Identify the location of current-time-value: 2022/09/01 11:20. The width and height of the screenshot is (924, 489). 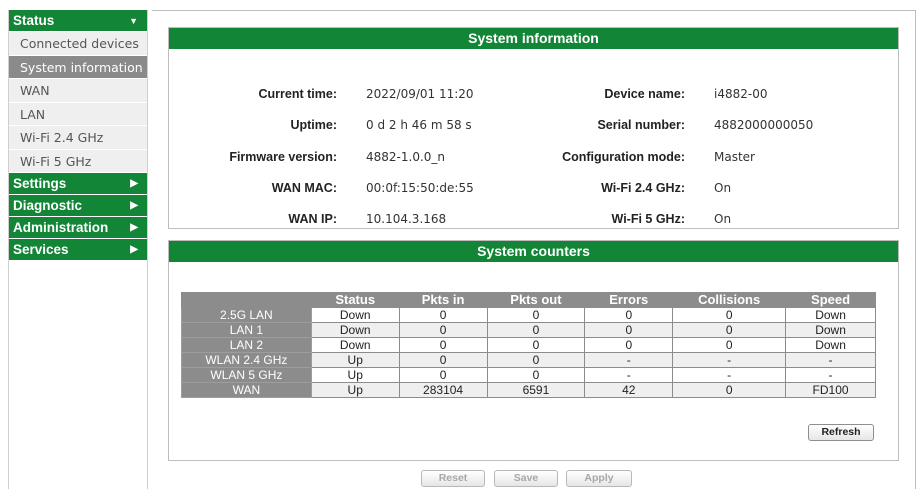
(420, 94).